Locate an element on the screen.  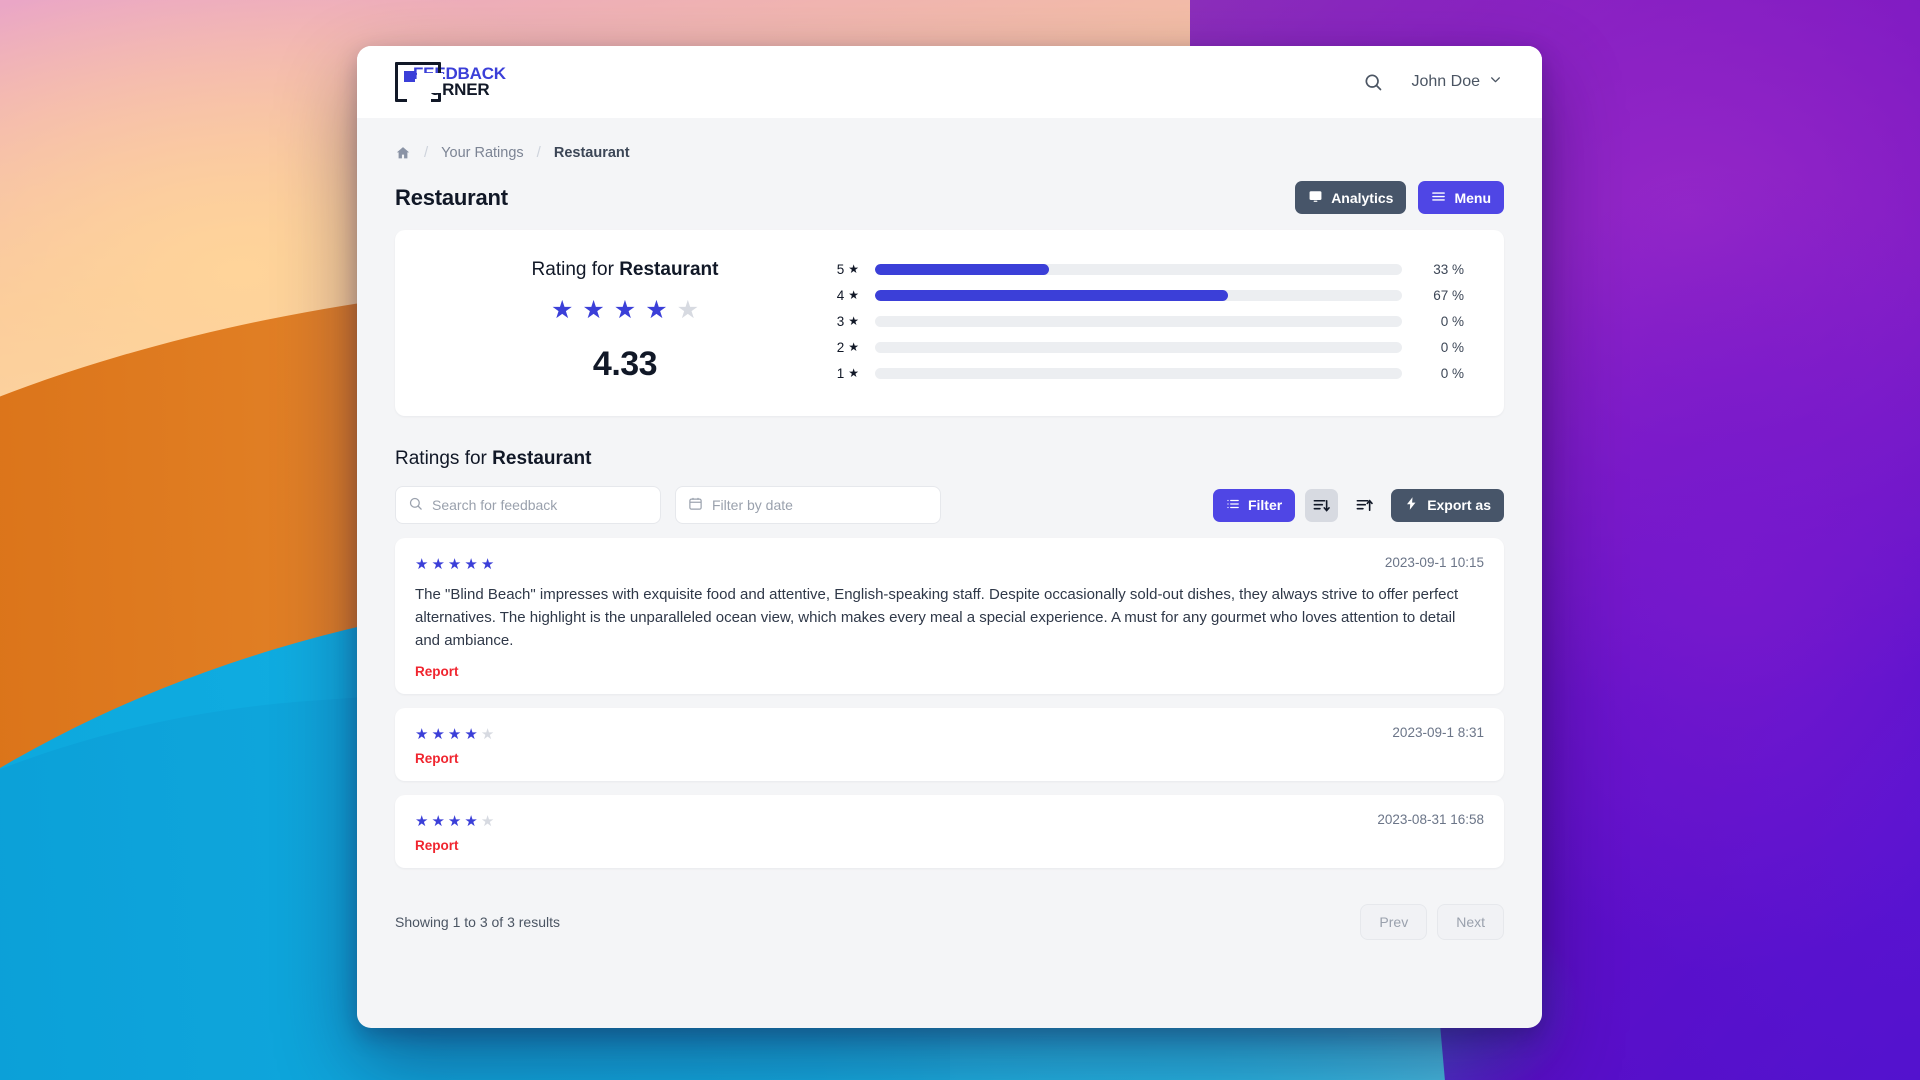
rating-bar-label-1: 1 is located at coordinates (840, 373).